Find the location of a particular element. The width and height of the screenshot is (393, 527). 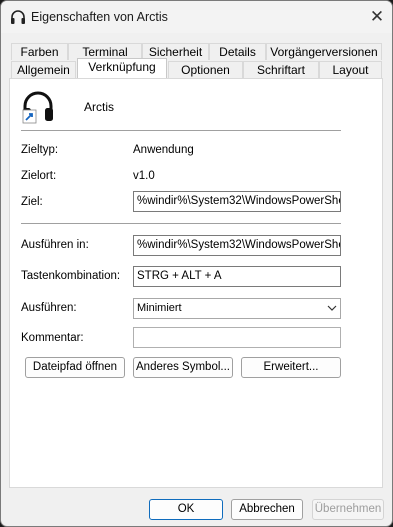

target-location-value: v1.0 is located at coordinates (144, 176).